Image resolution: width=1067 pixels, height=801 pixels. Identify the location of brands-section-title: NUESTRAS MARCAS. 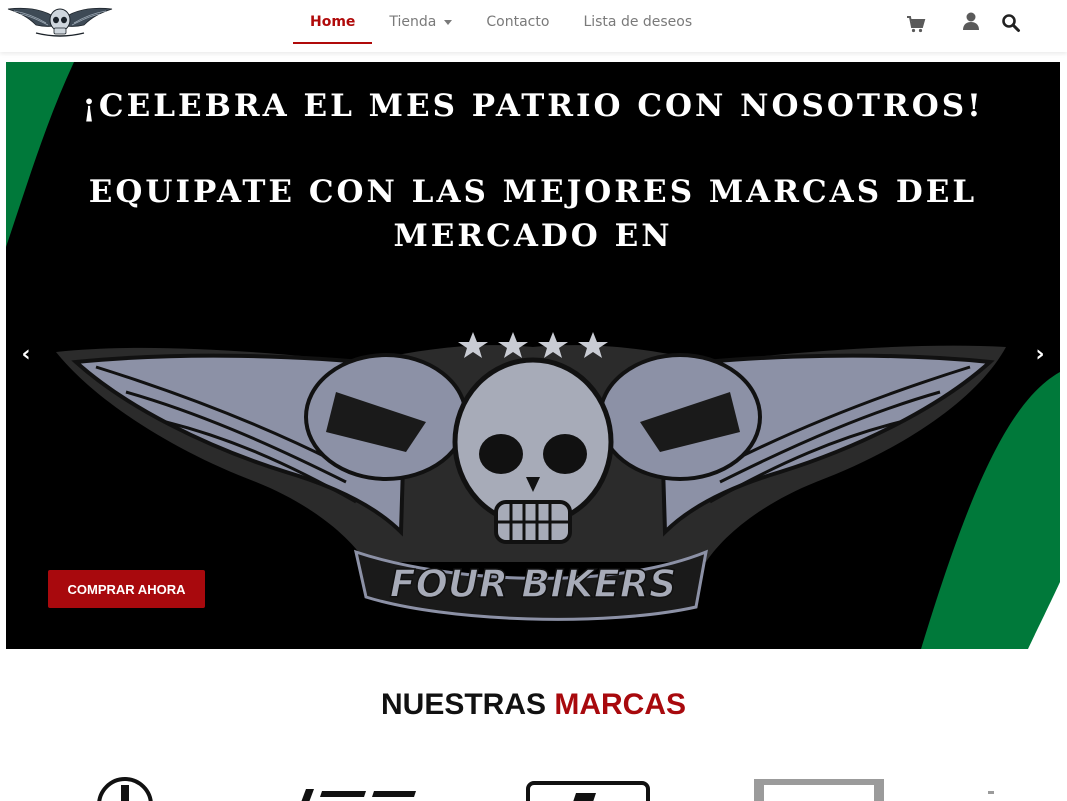
(533, 705).